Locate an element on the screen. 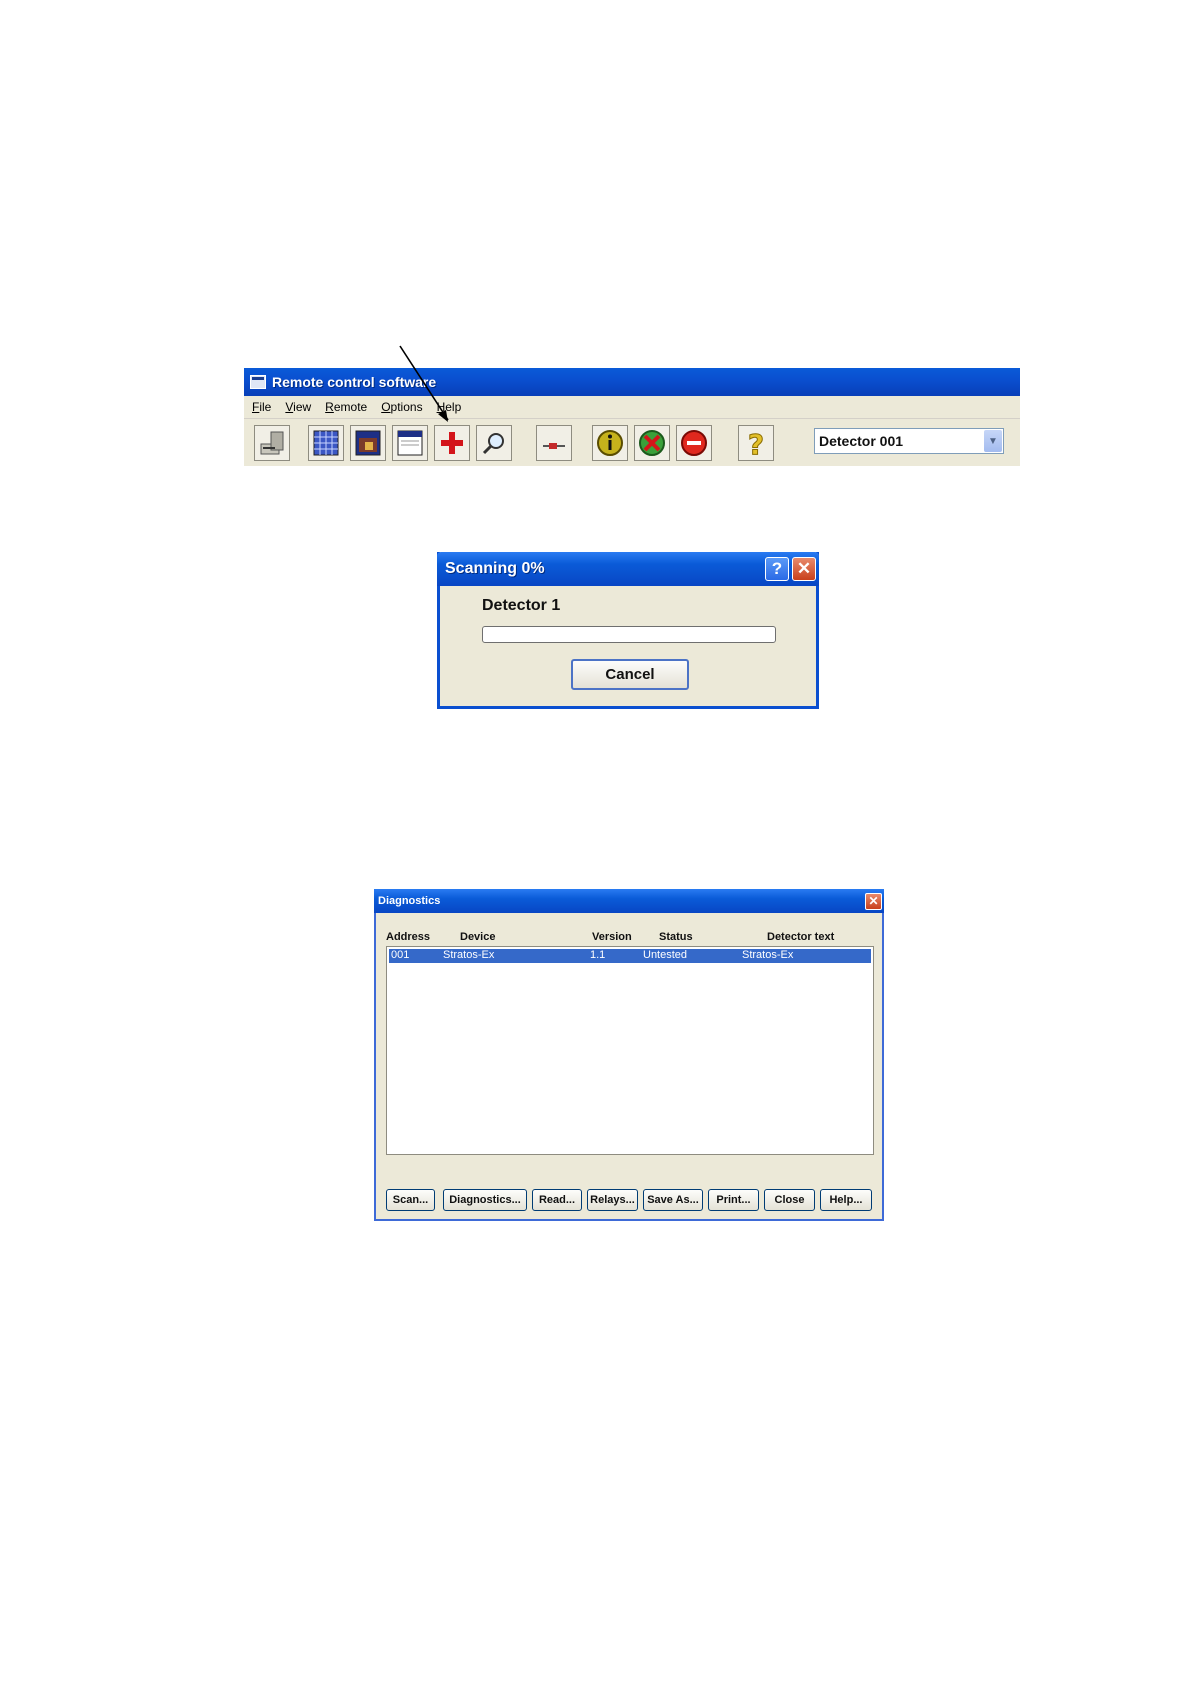  cancel-button: Cancel is located at coordinates (630, 674).